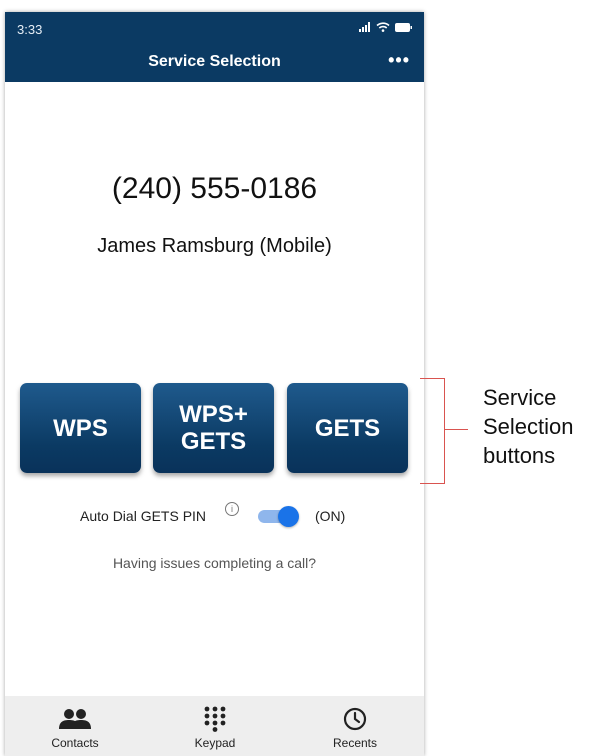  Describe the element at coordinates (214, 563) in the screenshot. I see `help-link: Having issues completing a call?` at that location.